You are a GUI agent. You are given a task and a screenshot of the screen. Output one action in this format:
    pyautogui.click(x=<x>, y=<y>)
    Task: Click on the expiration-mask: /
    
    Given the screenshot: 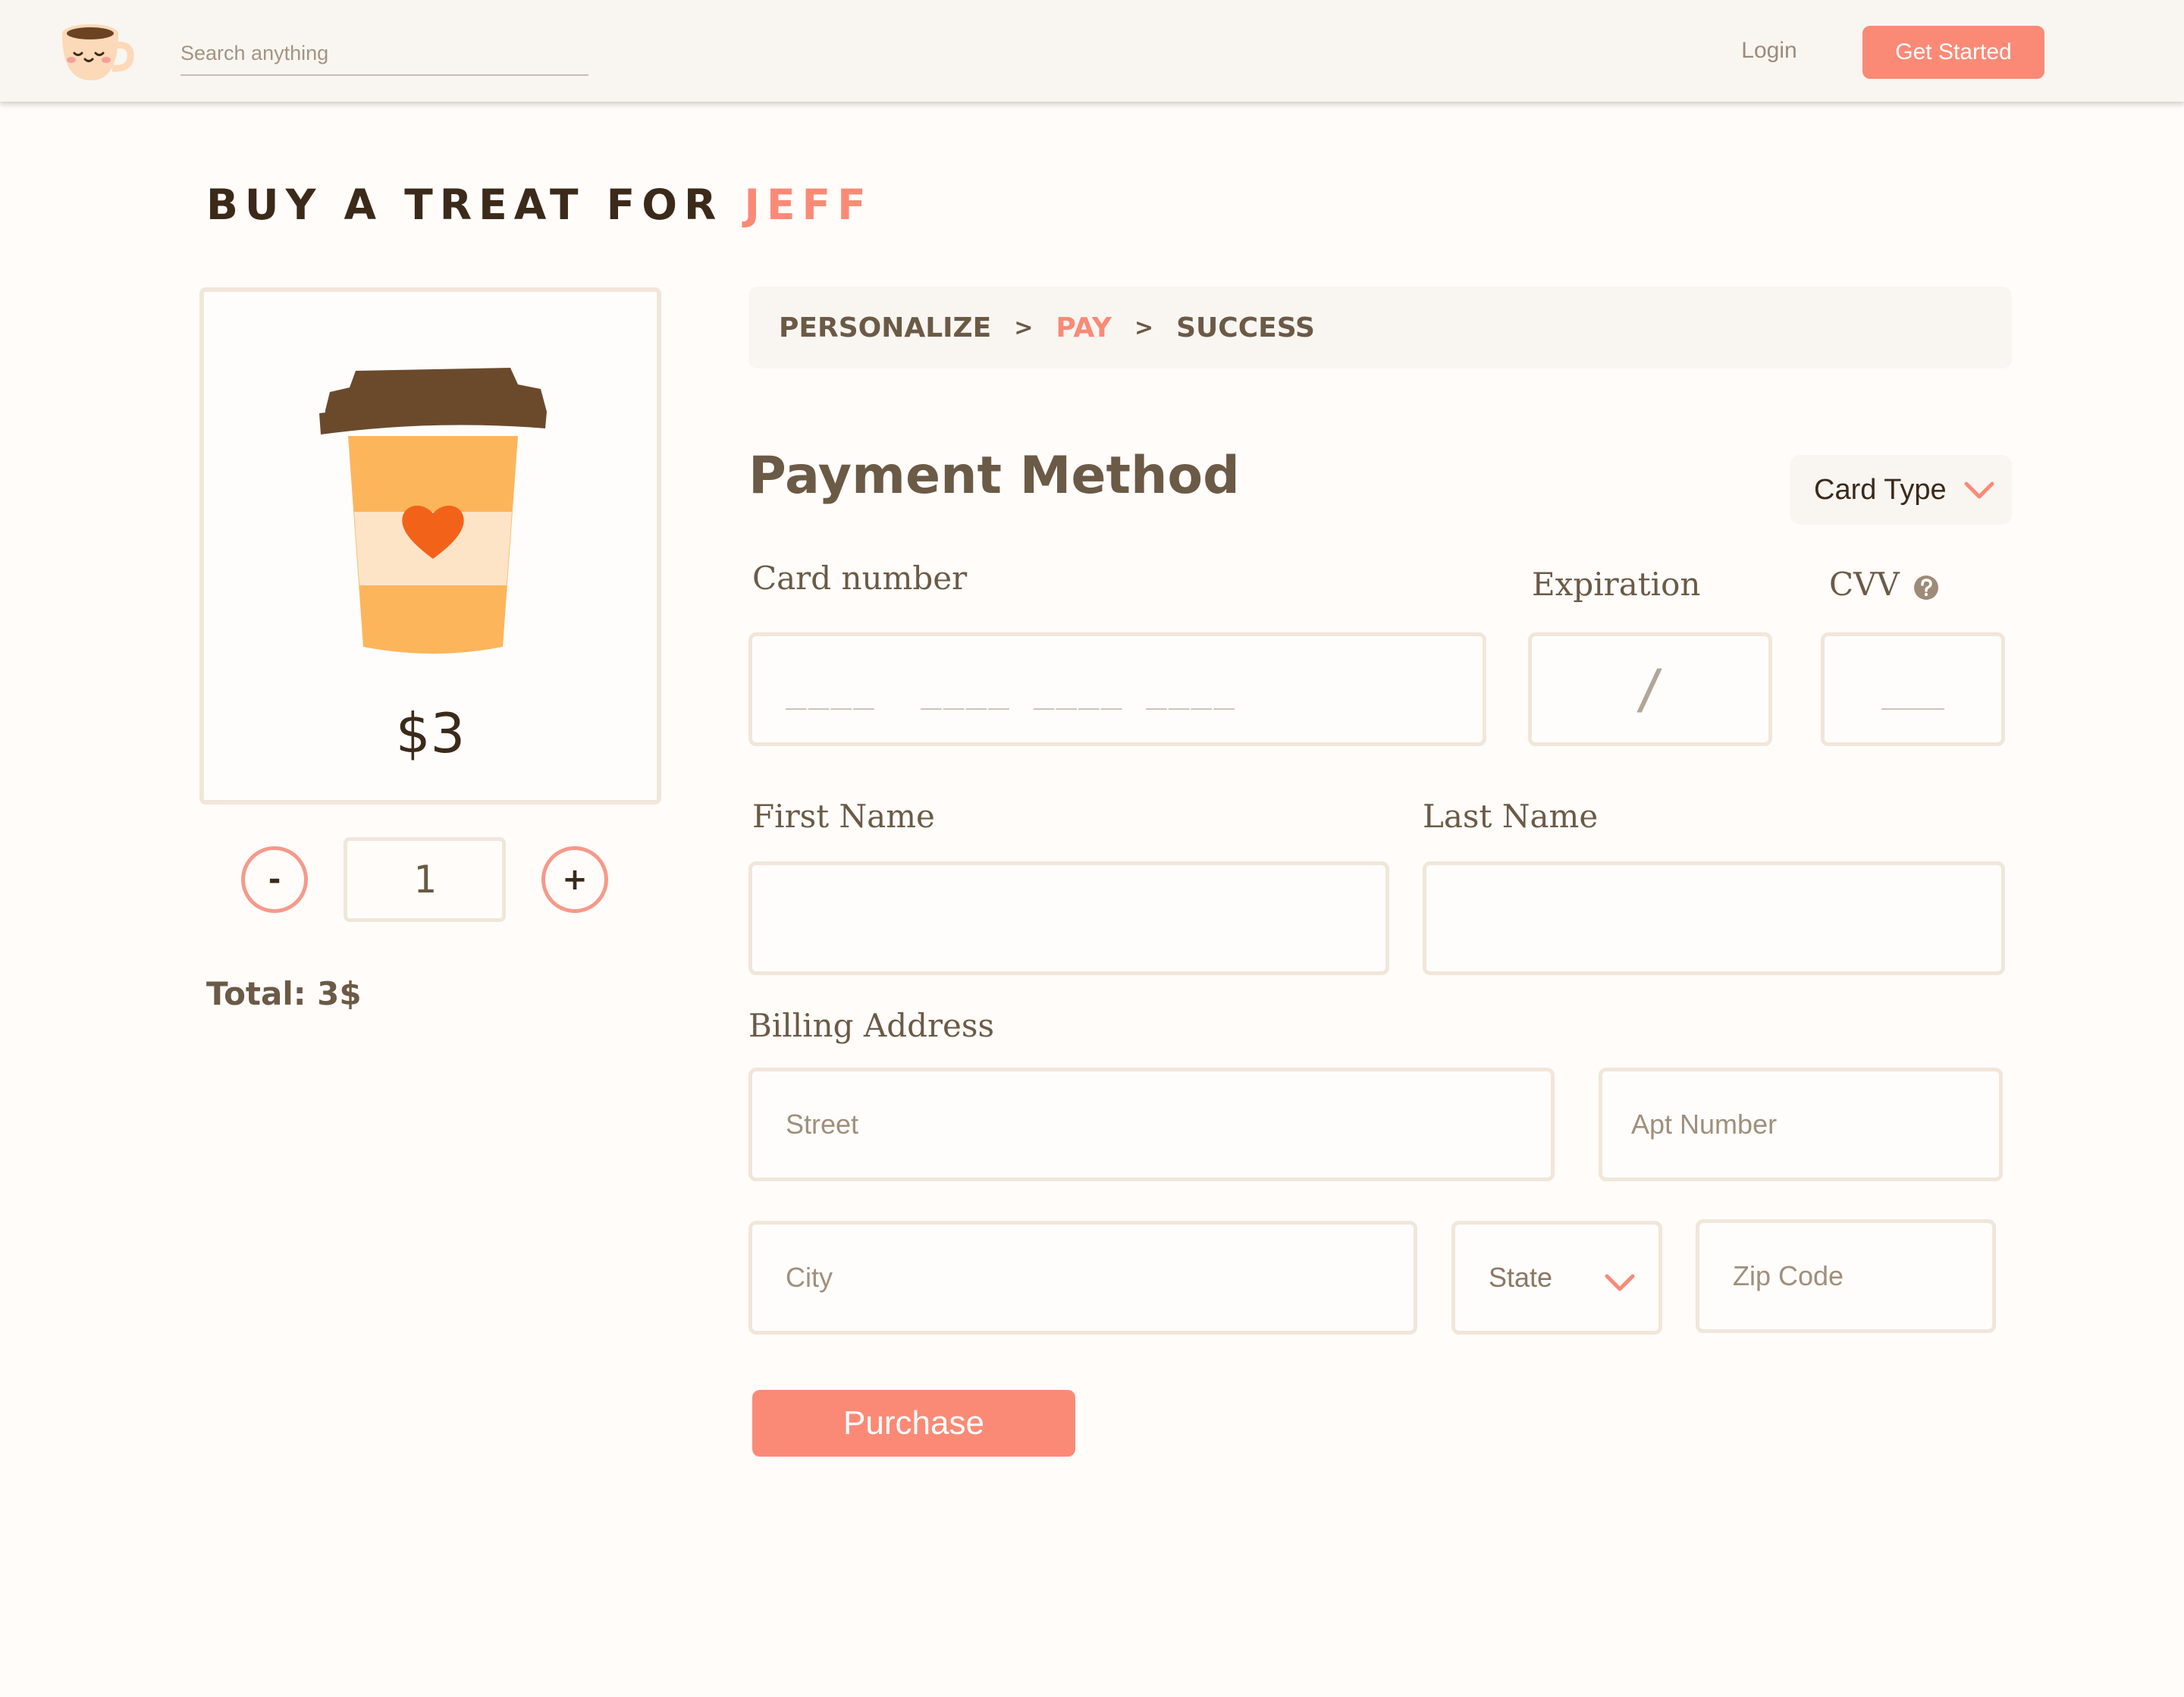 What is the action you would take?
    pyautogui.click(x=1650, y=689)
    